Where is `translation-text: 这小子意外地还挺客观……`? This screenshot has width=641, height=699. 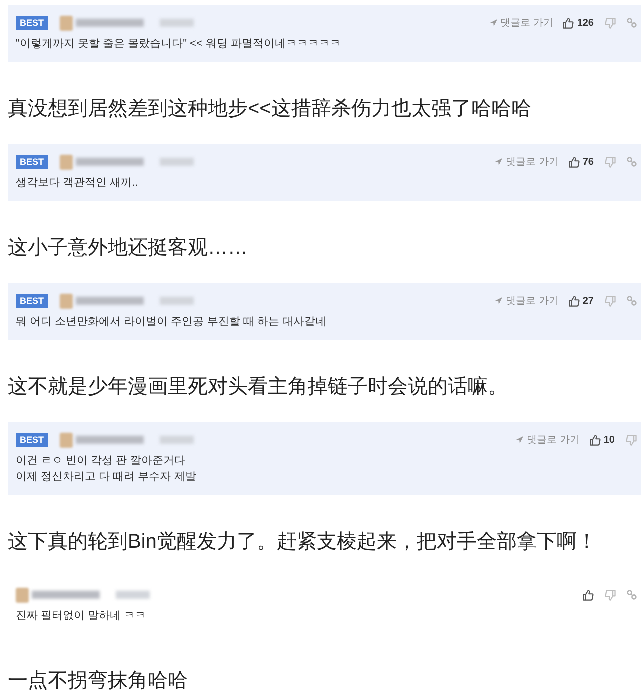 translation-text: 这小子意外地还挺客观…… is located at coordinates (128, 248).